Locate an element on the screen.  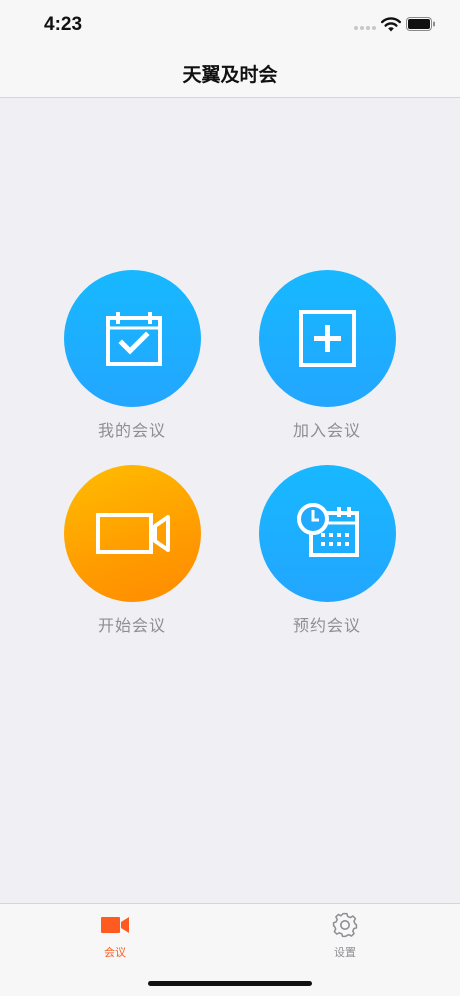
tab-meetings: 会议 is located at coordinates (115, 934).